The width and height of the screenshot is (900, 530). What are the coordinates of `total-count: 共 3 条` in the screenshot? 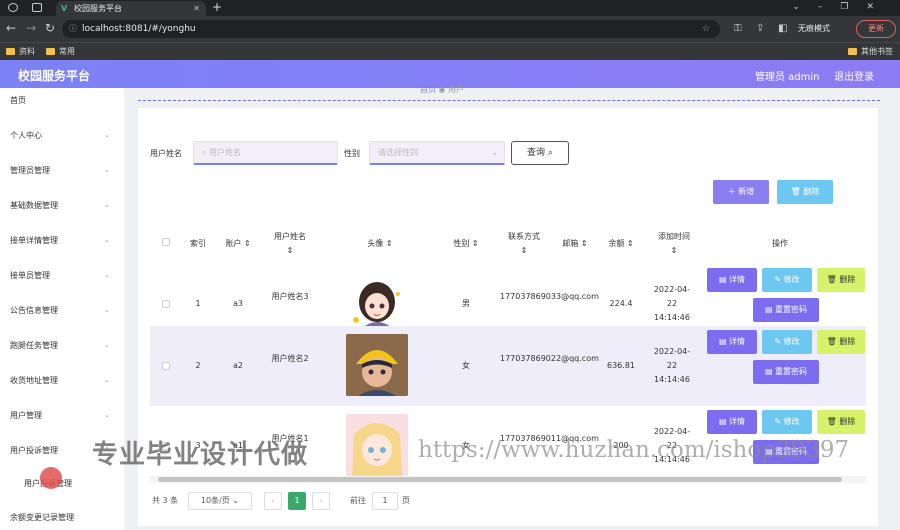 It's located at (165, 500).